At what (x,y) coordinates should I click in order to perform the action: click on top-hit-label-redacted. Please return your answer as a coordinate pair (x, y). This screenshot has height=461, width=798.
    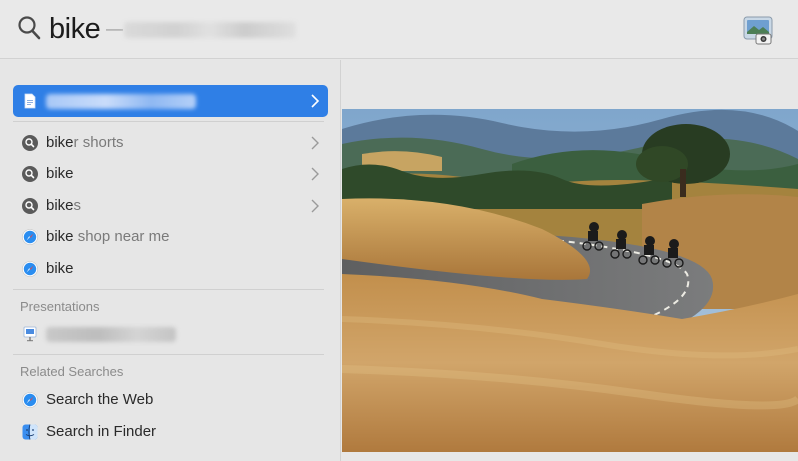
    Looking at the image, I should click on (121, 101).